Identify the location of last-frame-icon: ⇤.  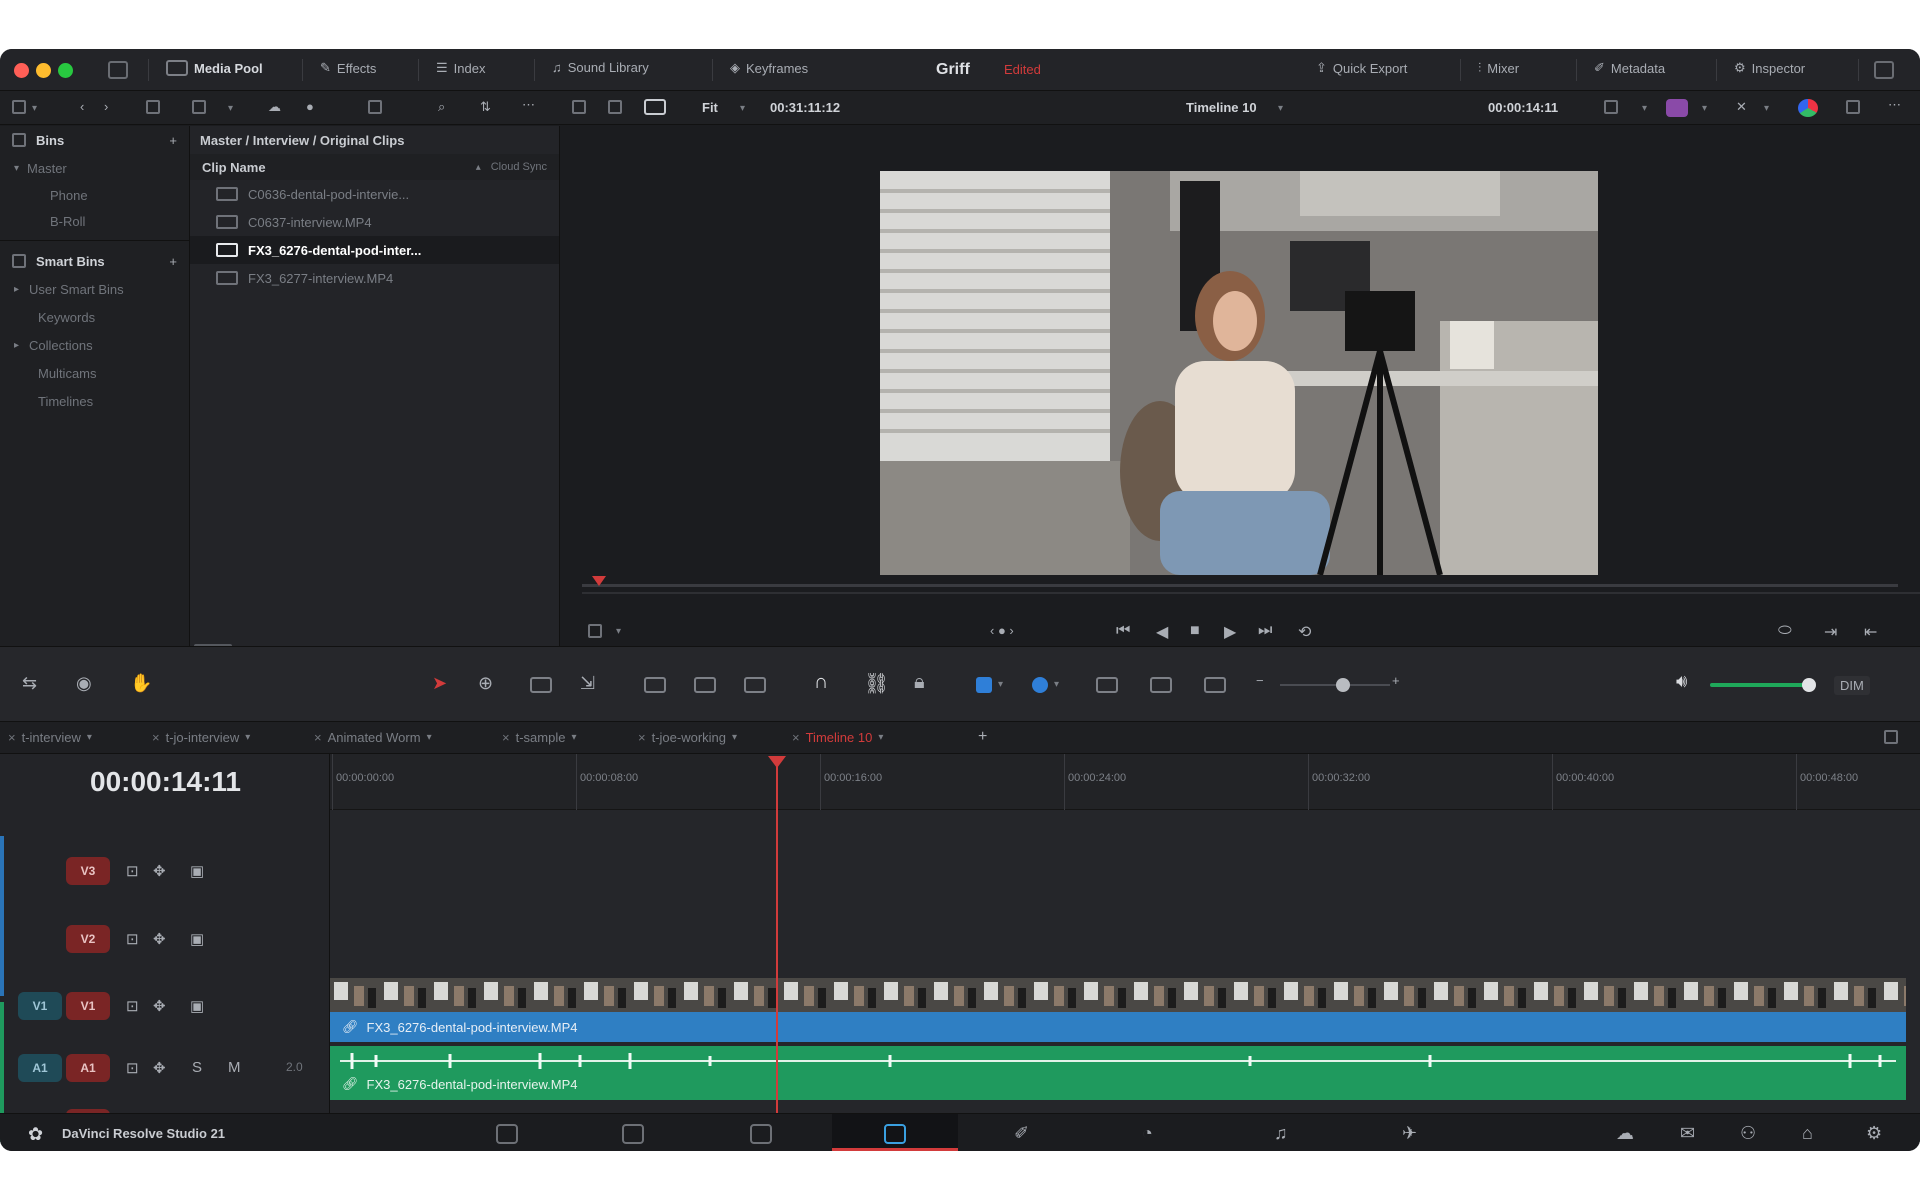
(1870, 632).